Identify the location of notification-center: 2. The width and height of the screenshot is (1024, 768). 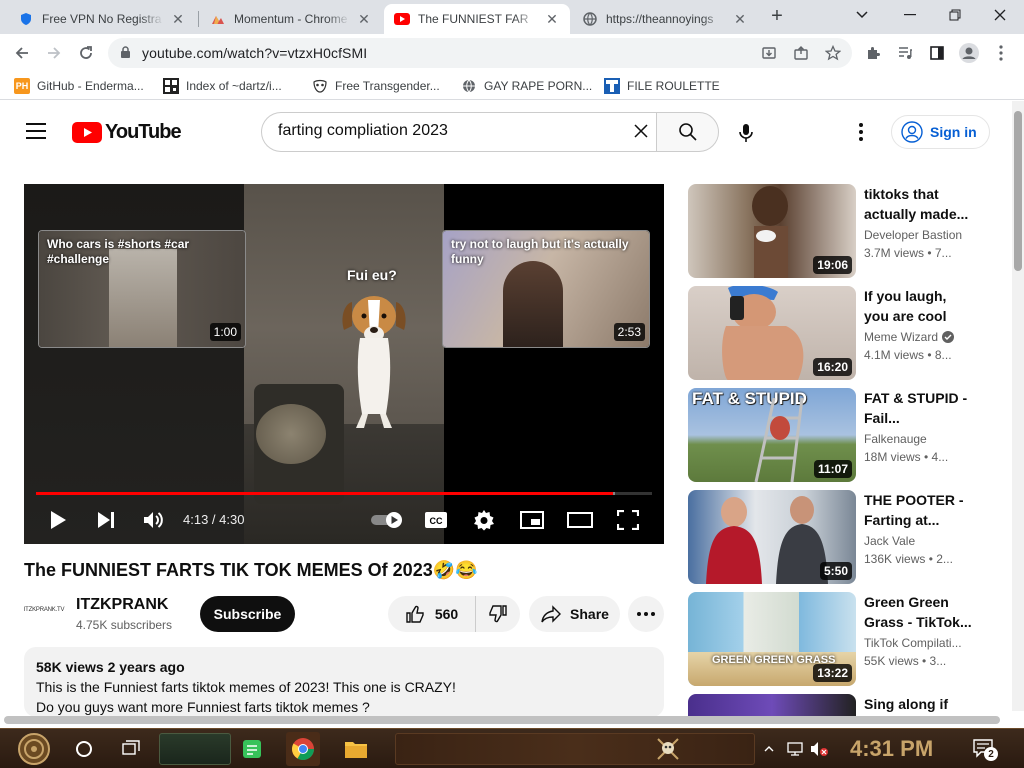
(984, 749).